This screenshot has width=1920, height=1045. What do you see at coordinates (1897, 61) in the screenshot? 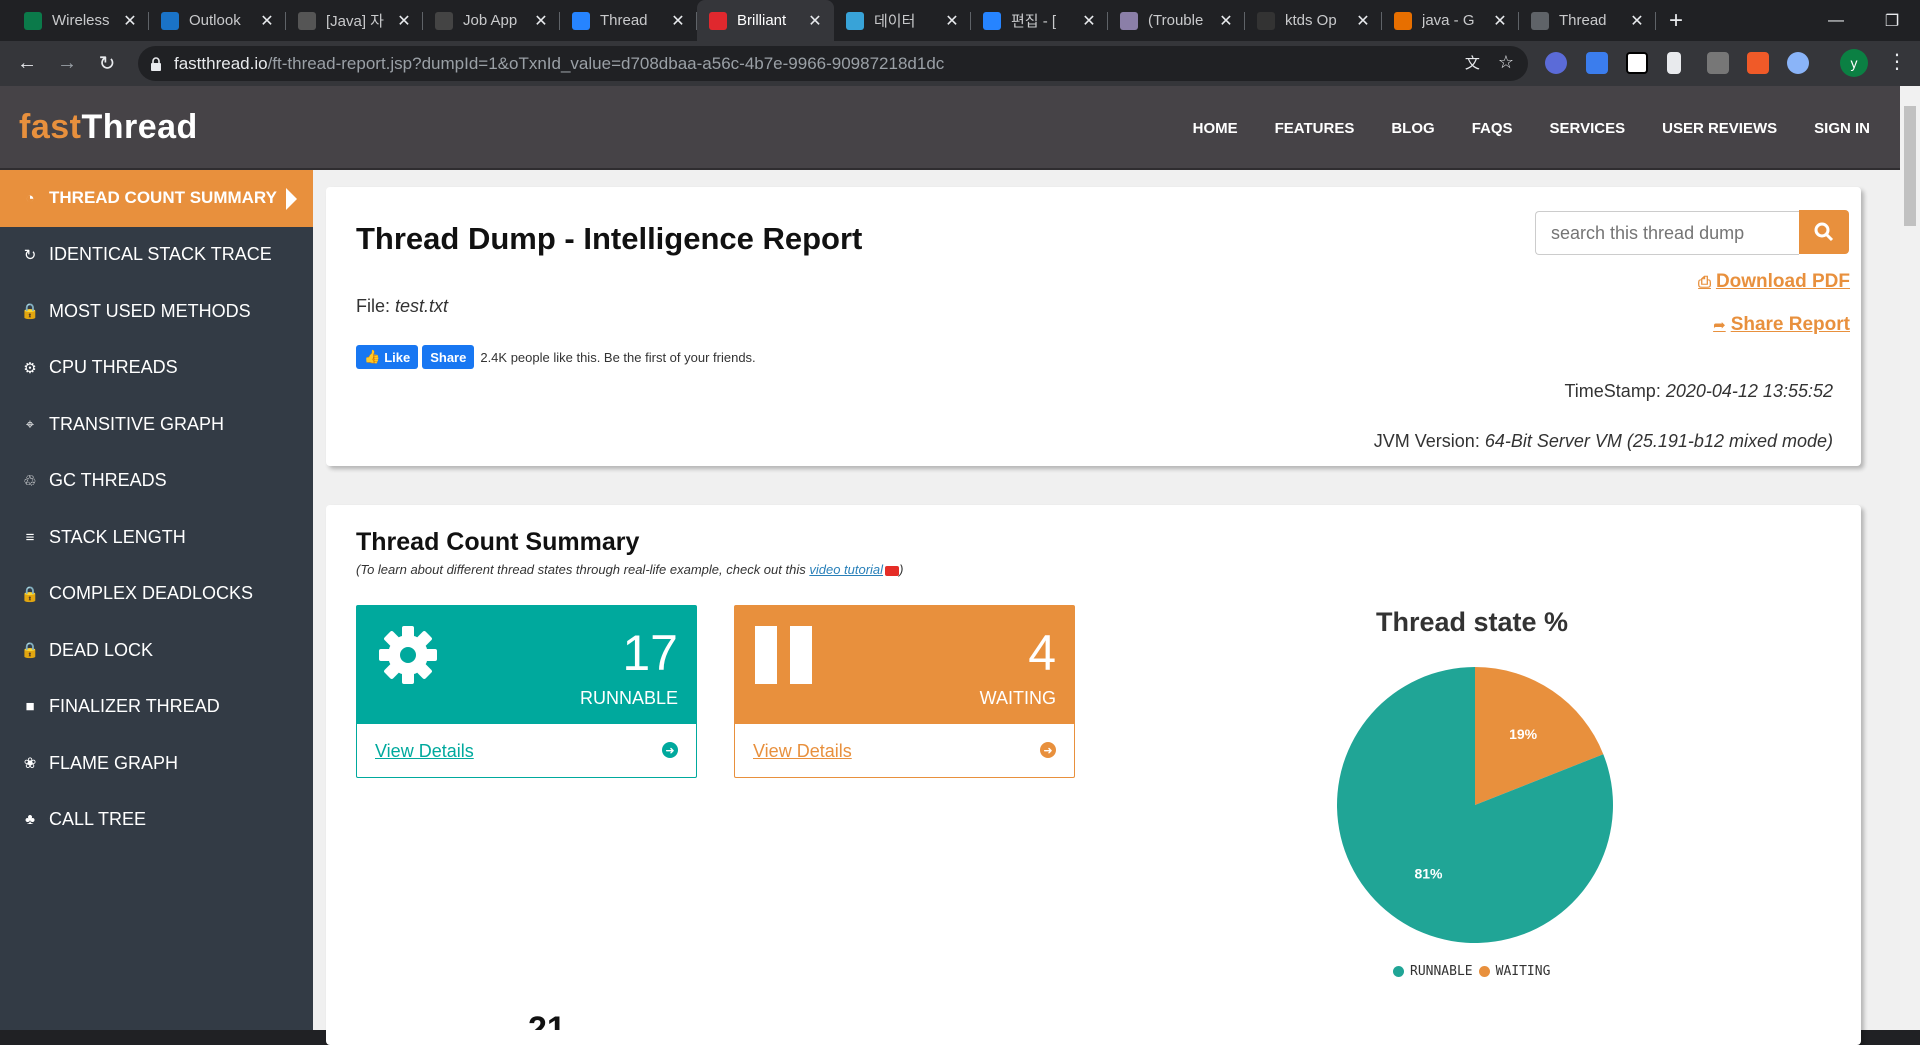
I see `menu-icon: ⋮` at bounding box center [1897, 61].